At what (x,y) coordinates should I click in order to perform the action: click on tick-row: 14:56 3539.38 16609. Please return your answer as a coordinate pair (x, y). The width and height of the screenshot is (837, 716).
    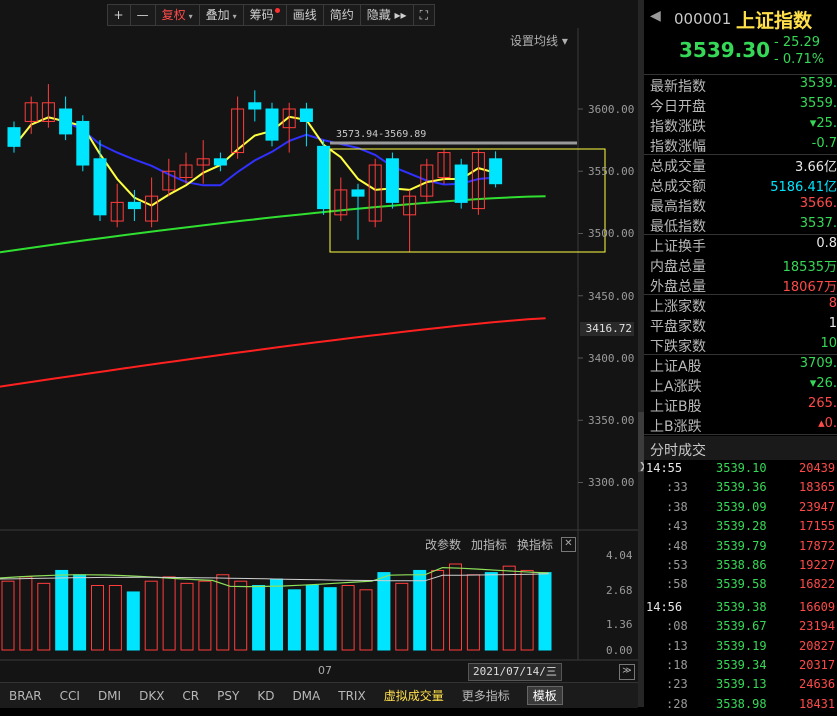
    Looking at the image, I should click on (740, 609).